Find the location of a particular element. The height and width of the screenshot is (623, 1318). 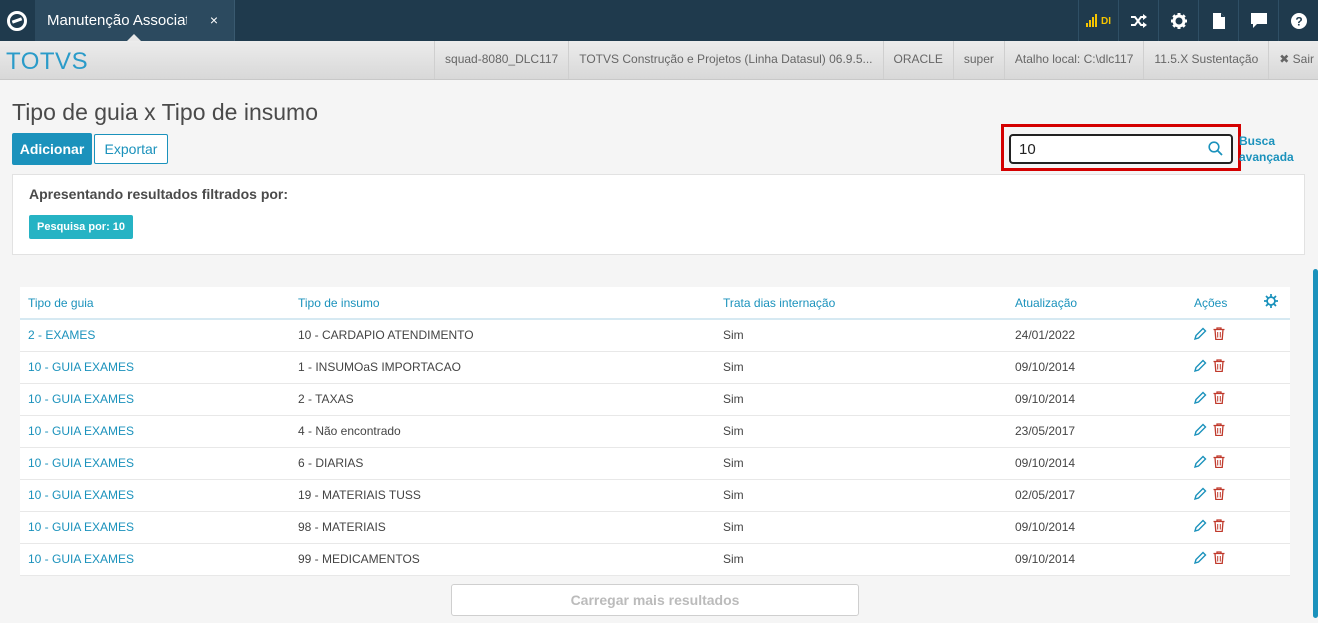

filter-chip: Pesquisa por: 10 is located at coordinates (81, 227).